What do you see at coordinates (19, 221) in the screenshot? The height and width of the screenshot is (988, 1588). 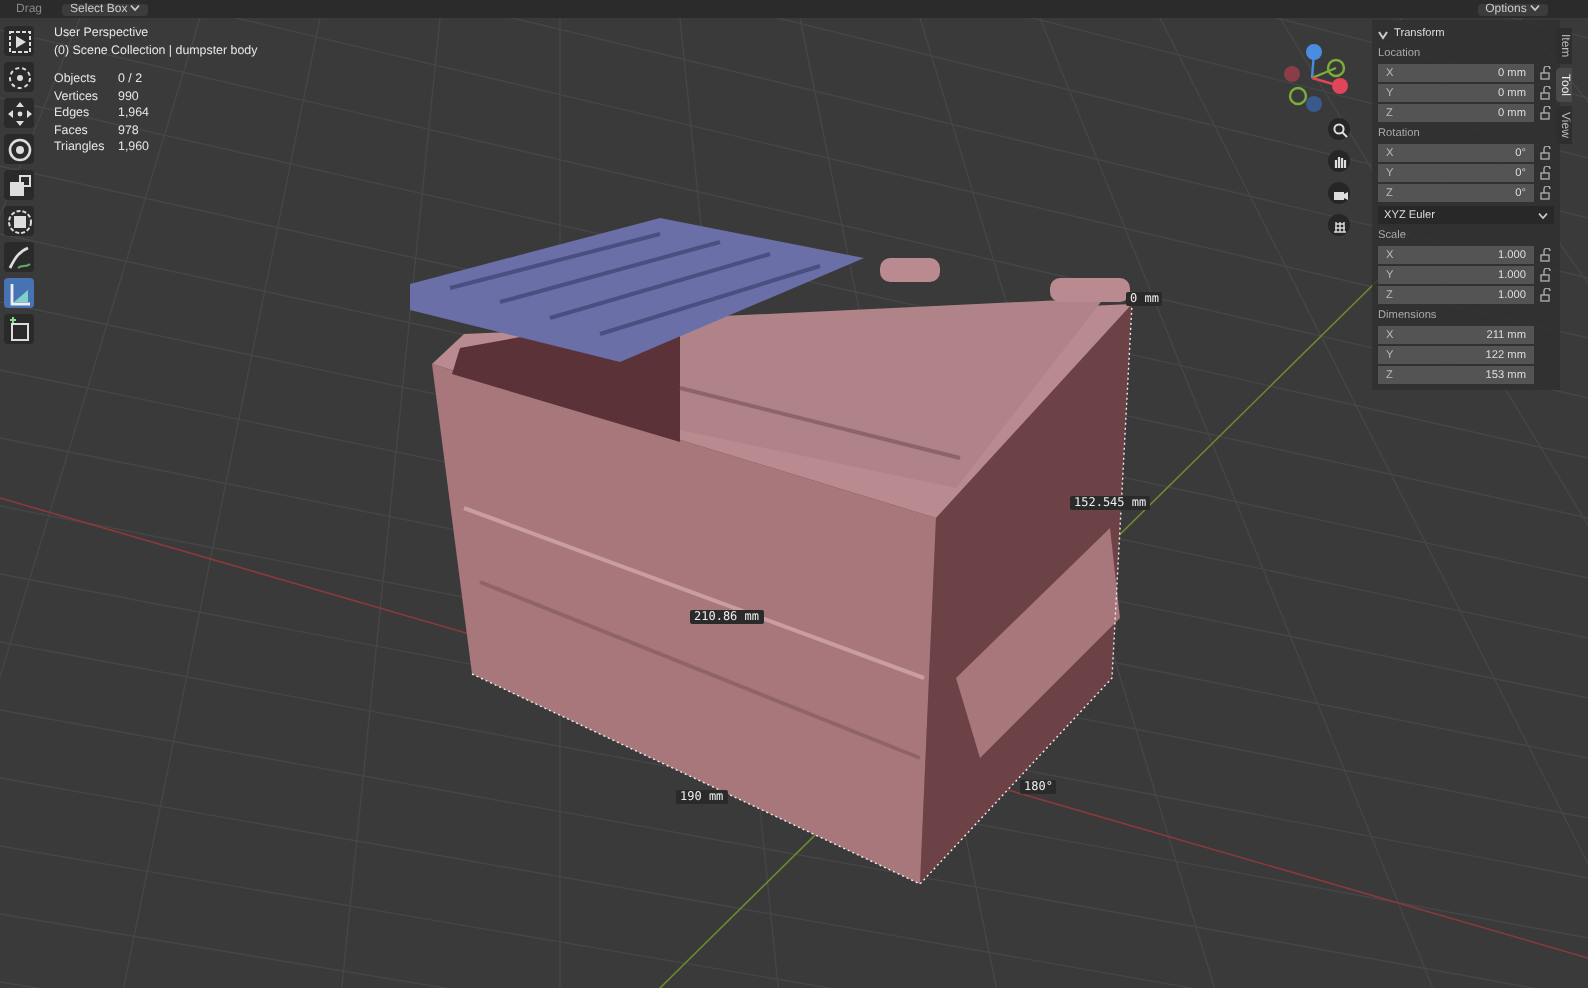 I see `transform-tool` at bounding box center [19, 221].